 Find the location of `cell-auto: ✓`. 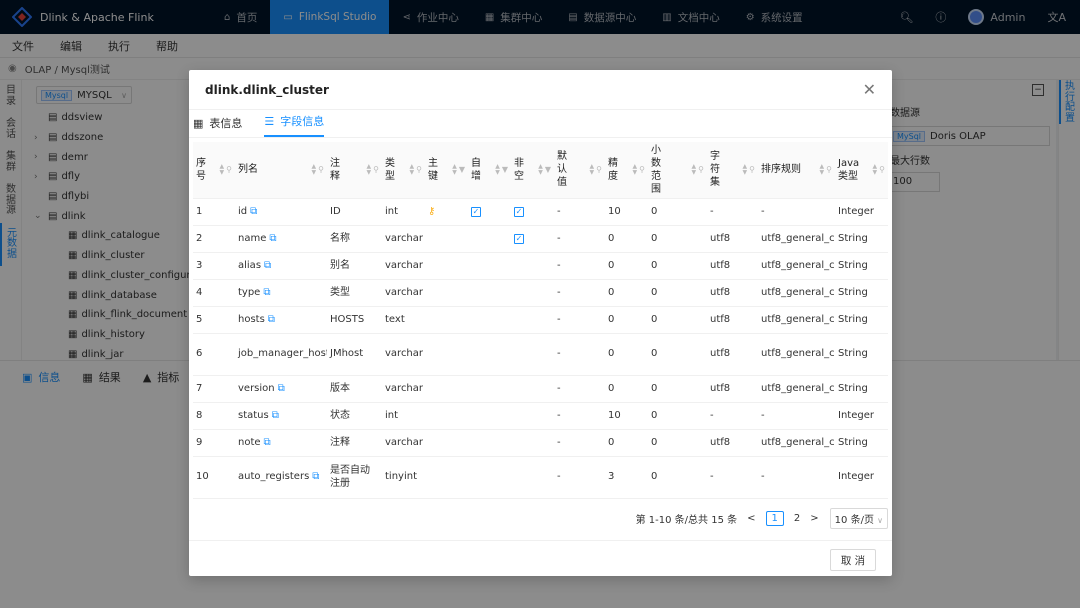

cell-auto: ✓ is located at coordinates (489, 212).